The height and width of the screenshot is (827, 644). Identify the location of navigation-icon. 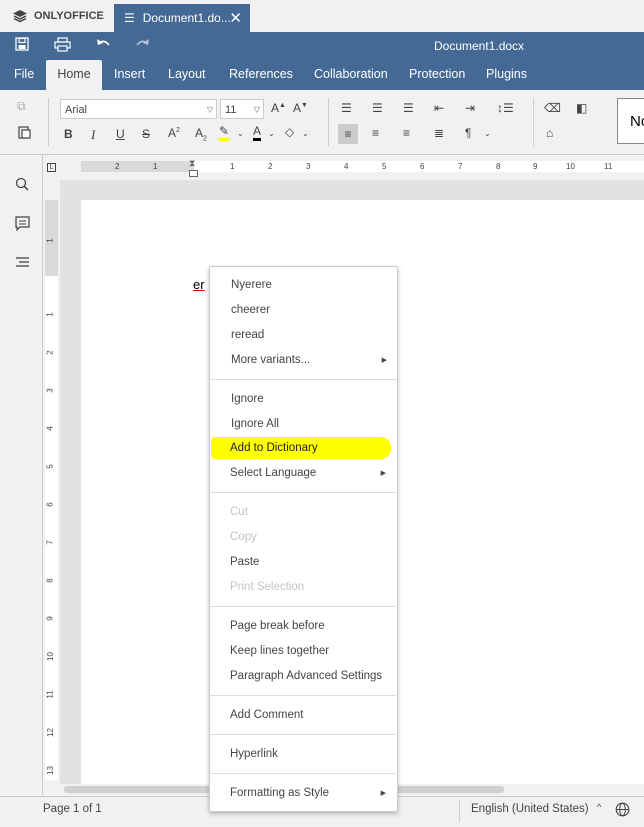
(22, 263).